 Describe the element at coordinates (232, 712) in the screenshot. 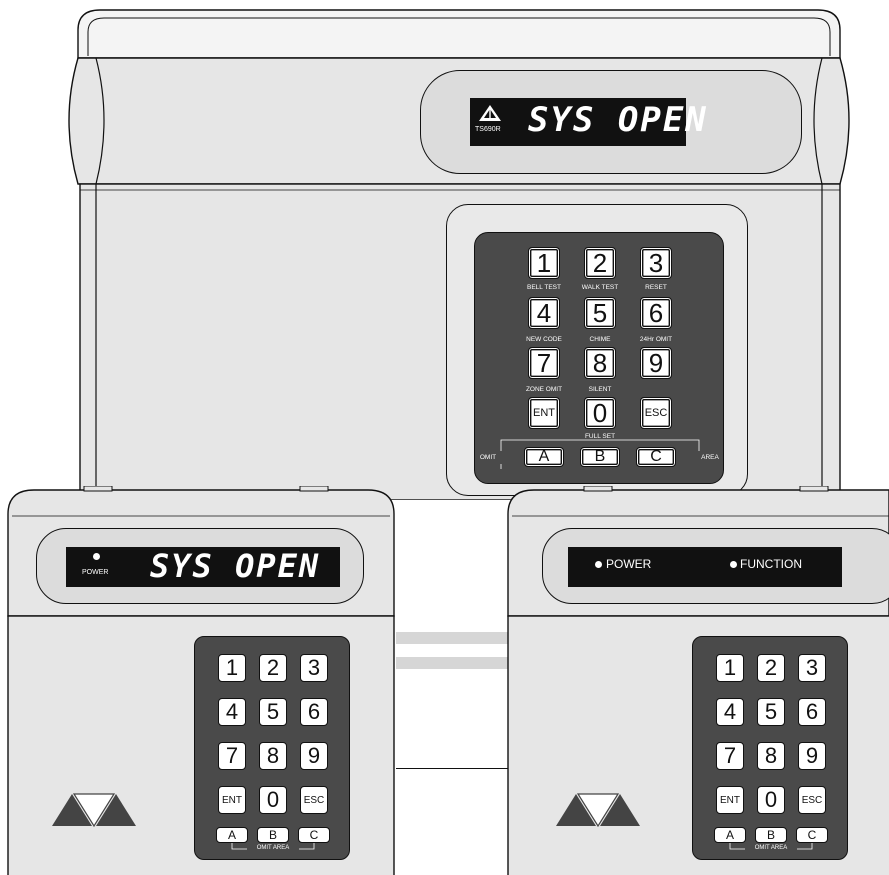

I see `left-key-4: 4` at that location.